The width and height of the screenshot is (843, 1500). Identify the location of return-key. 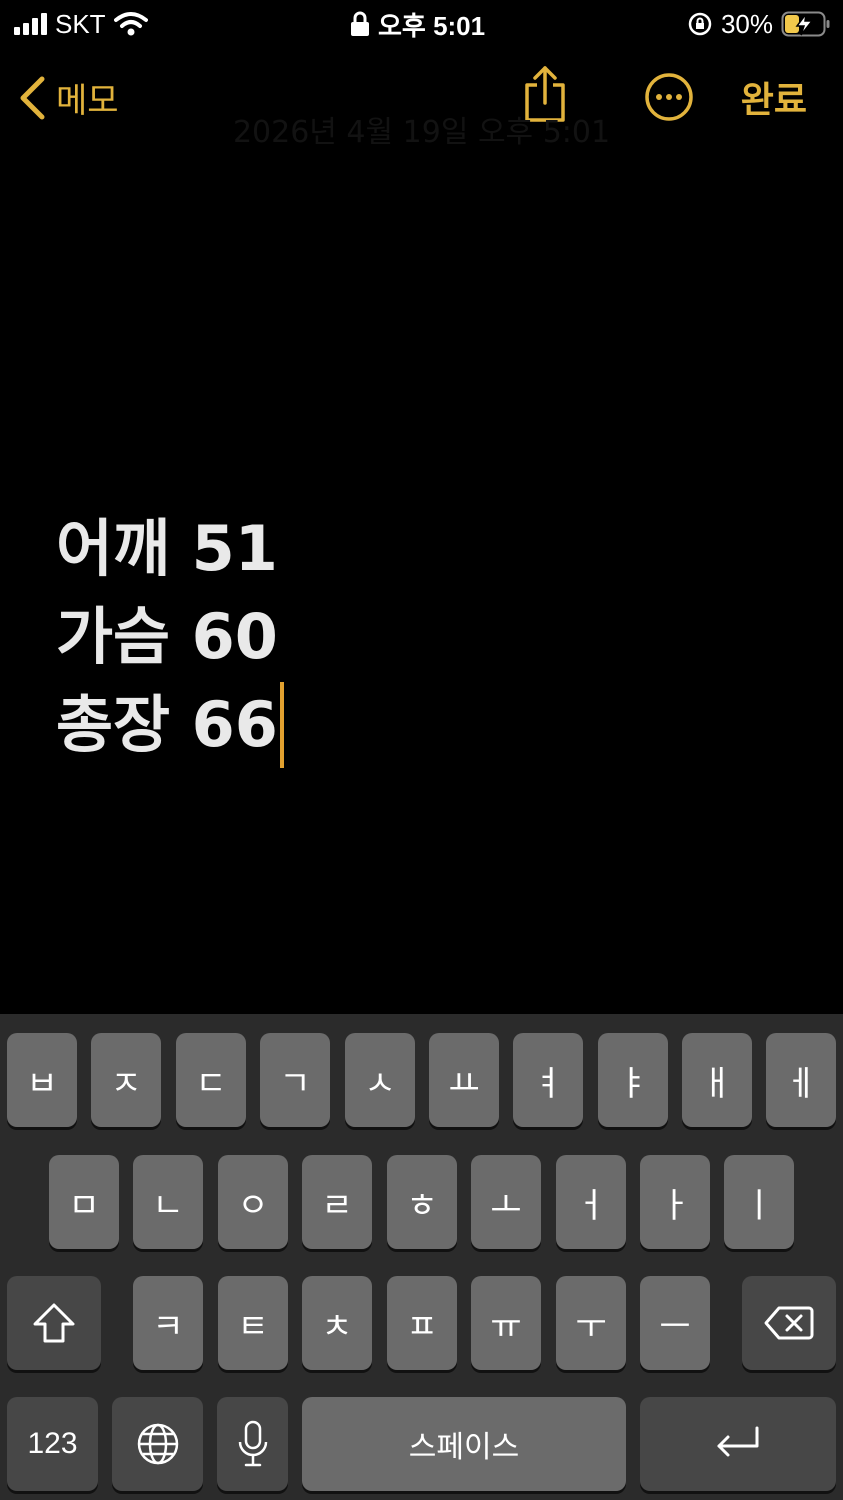
(738, 1444).